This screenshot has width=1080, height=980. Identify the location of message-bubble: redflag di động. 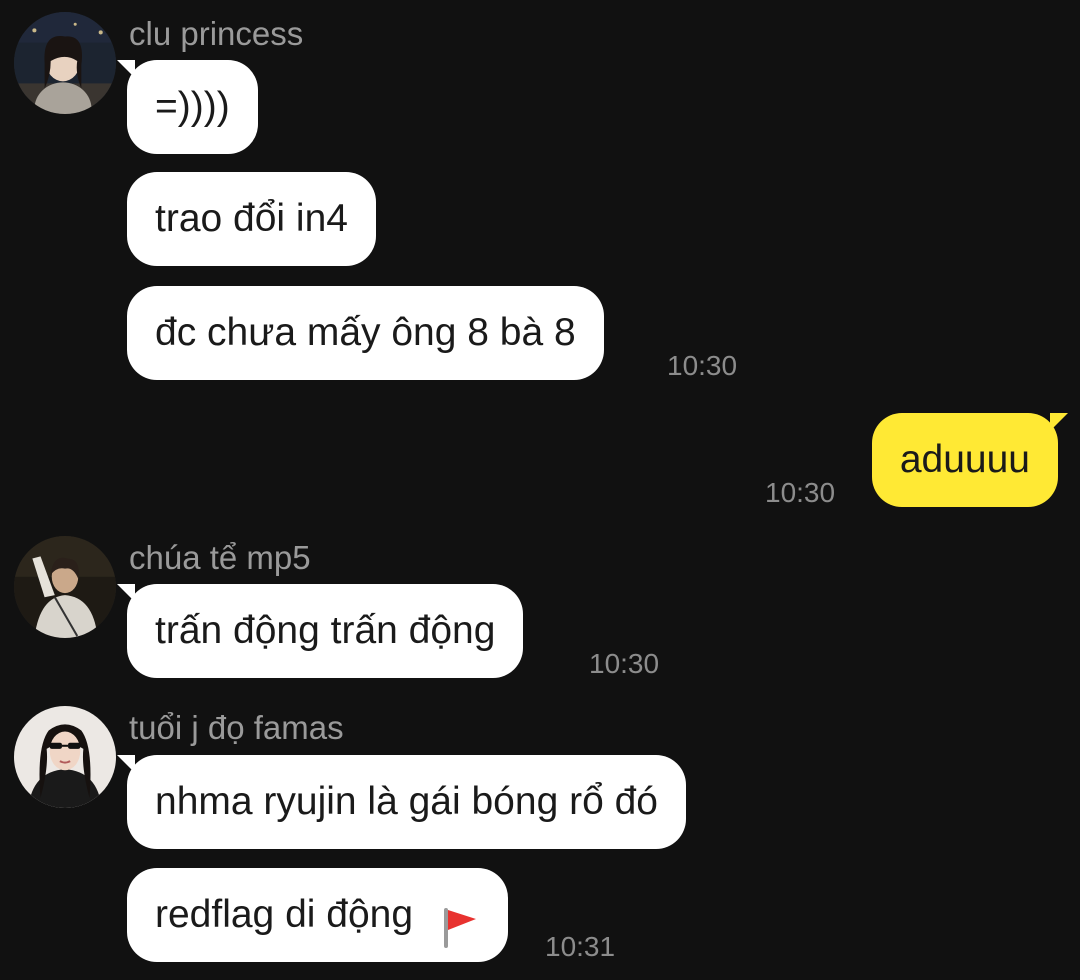
(317, 915).